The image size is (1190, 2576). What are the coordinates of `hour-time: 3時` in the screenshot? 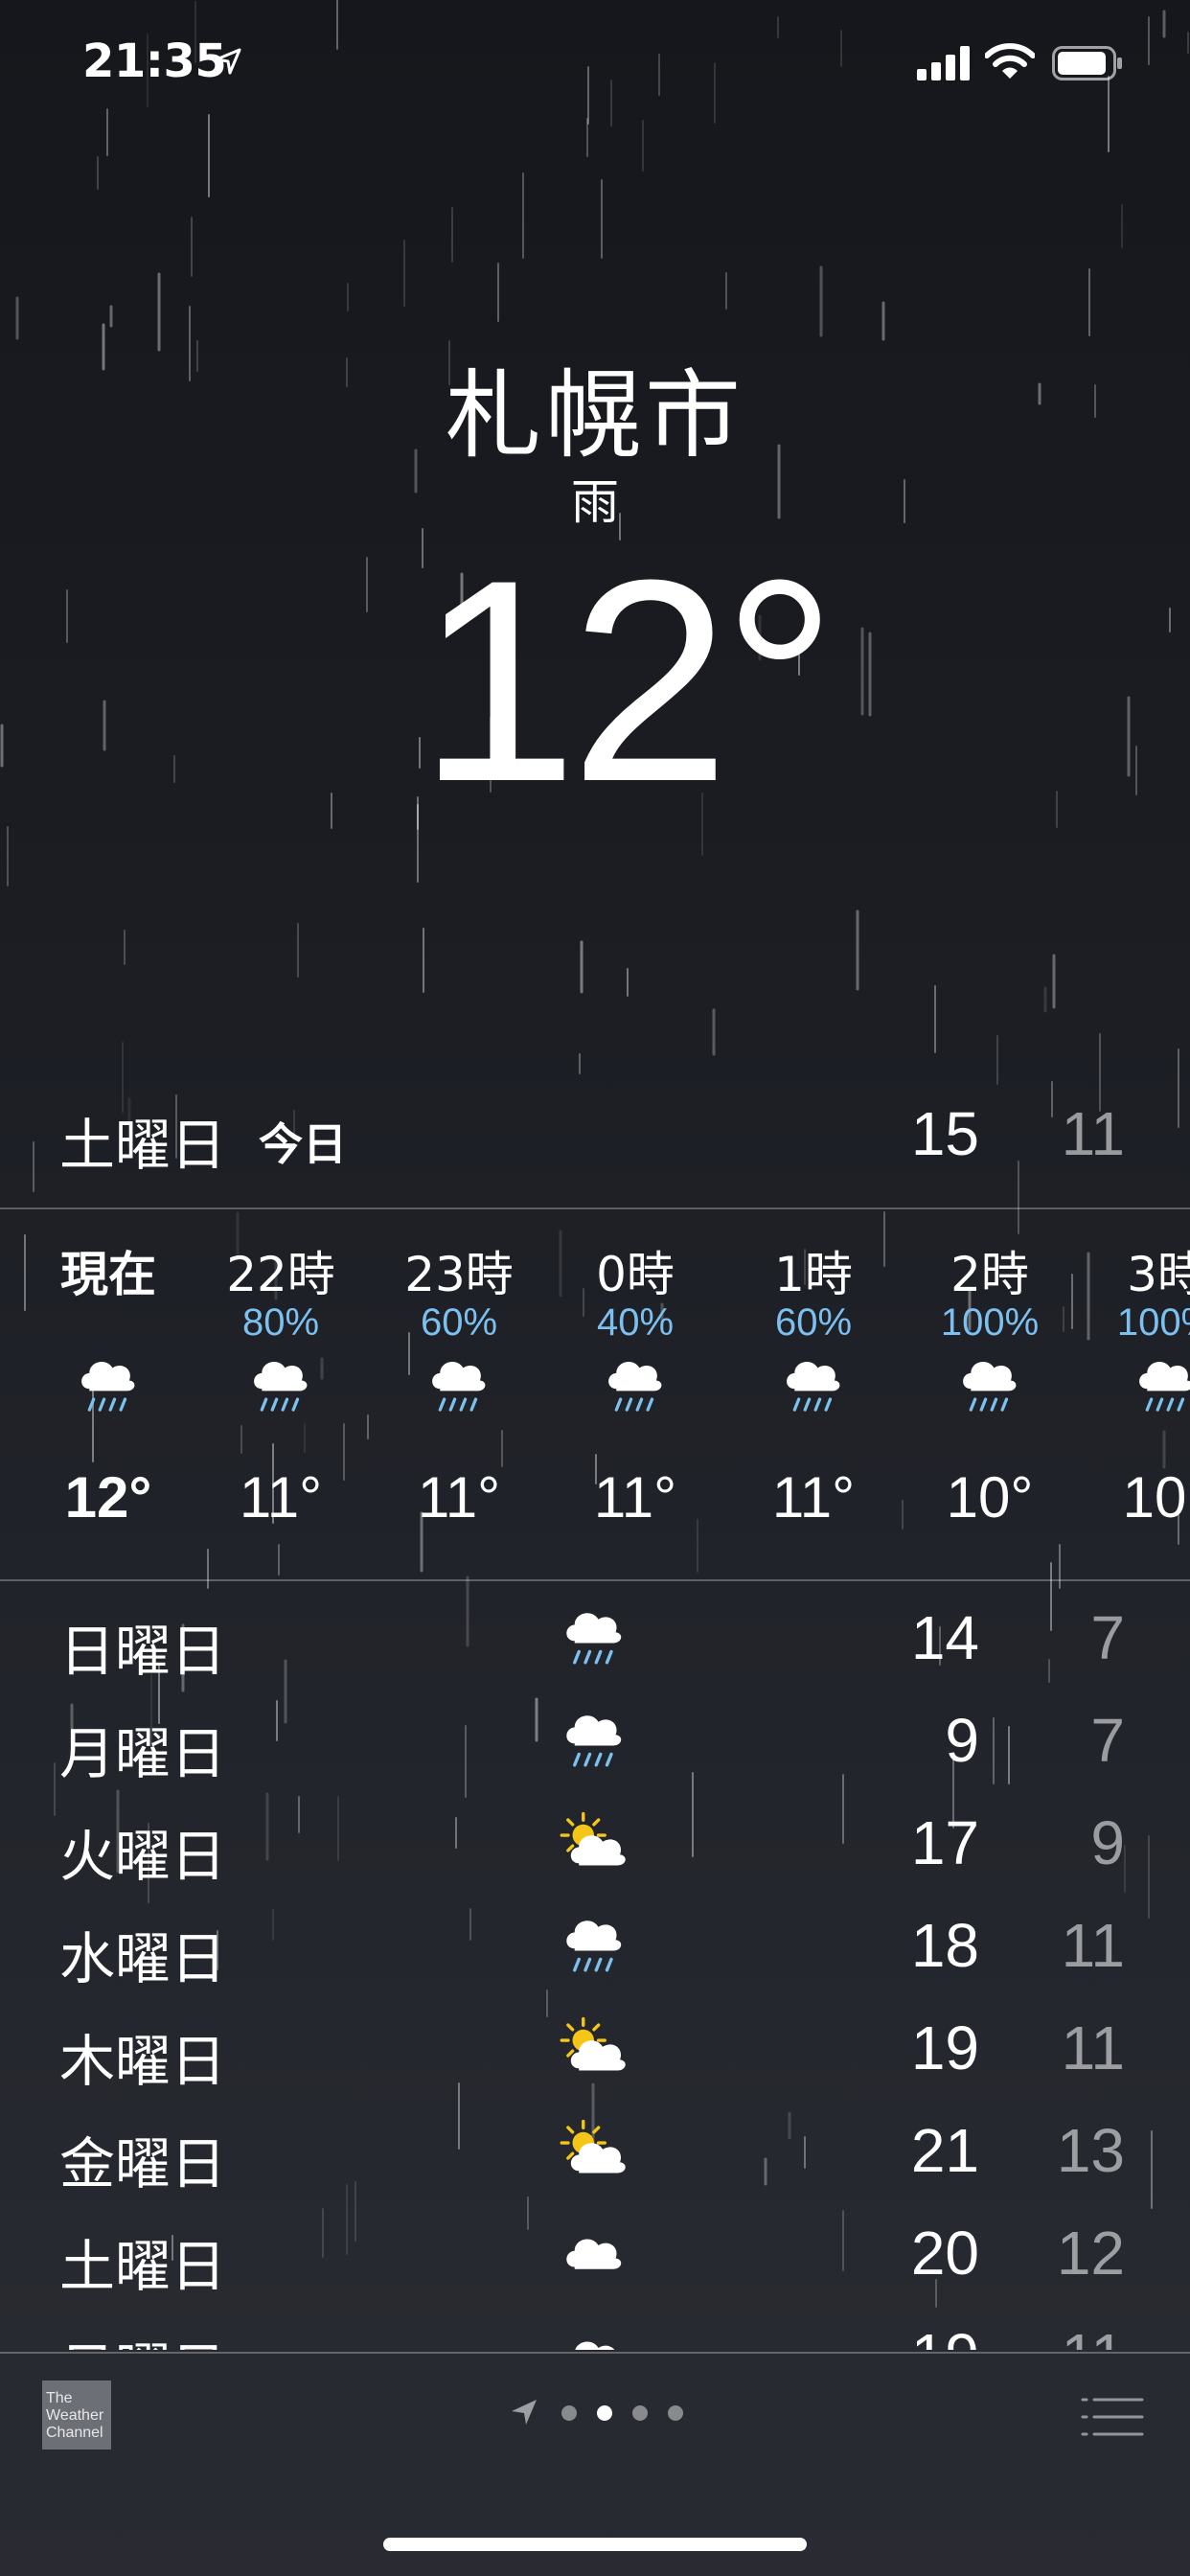 It's located at (1159, 1274).